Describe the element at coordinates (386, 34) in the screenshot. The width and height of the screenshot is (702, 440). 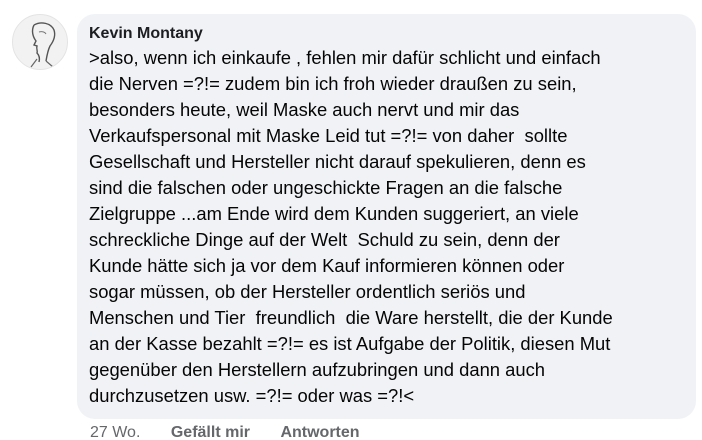
I see `comment-author: Kevin Montany` at that location.